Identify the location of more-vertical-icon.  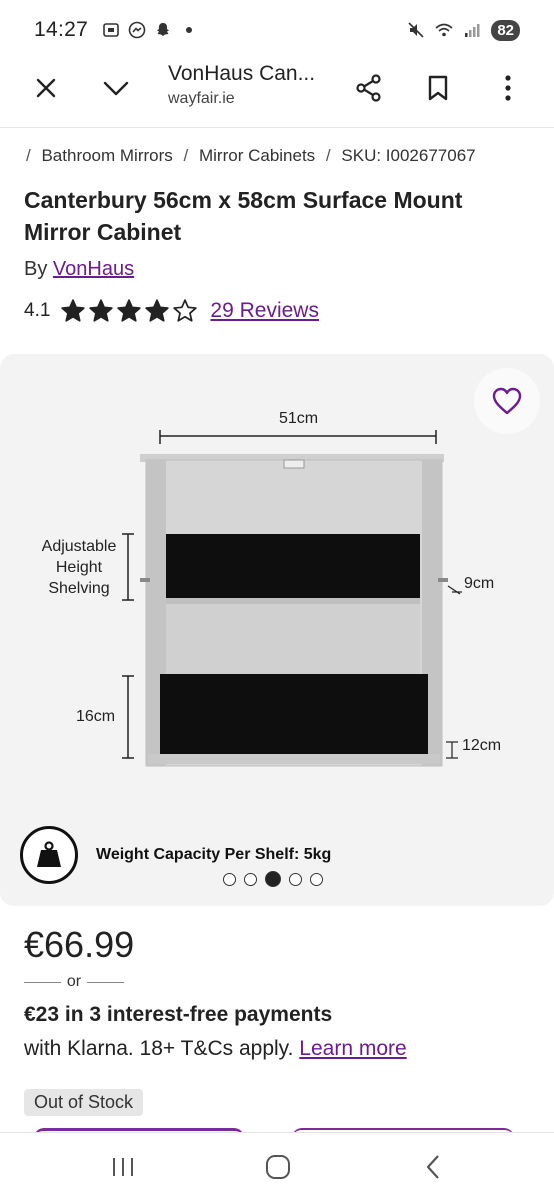
(508, 88).